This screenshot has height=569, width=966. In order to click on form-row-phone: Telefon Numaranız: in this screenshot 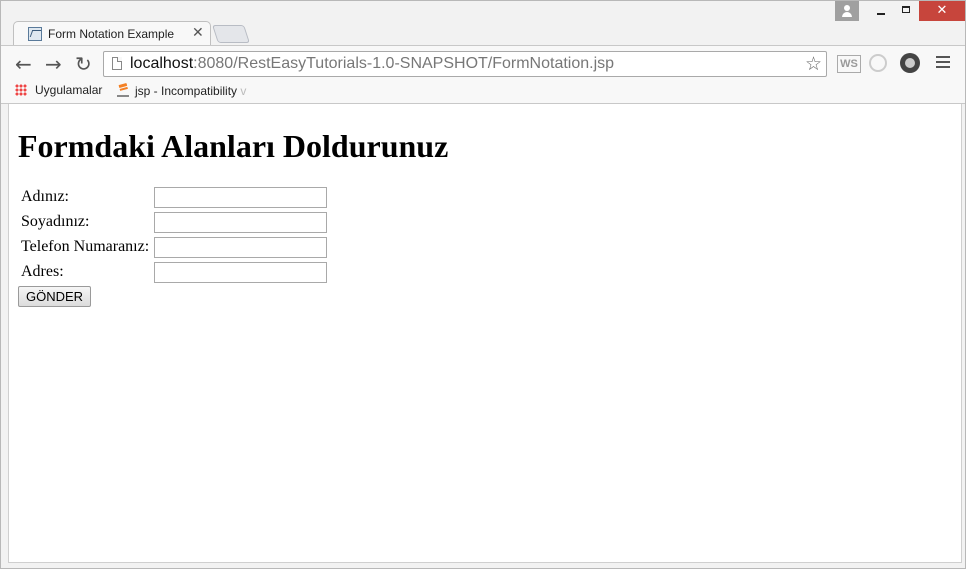, I will do `click(183, 247)`.